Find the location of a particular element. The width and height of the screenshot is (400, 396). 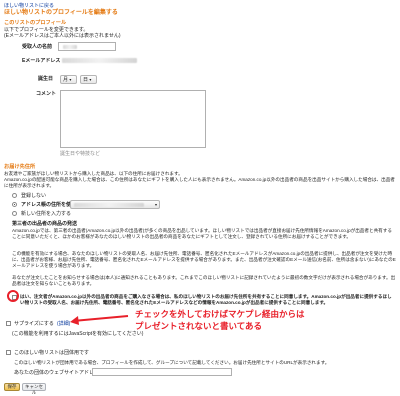

cancel-button: キャンセル is located at coordinates (34, 389).